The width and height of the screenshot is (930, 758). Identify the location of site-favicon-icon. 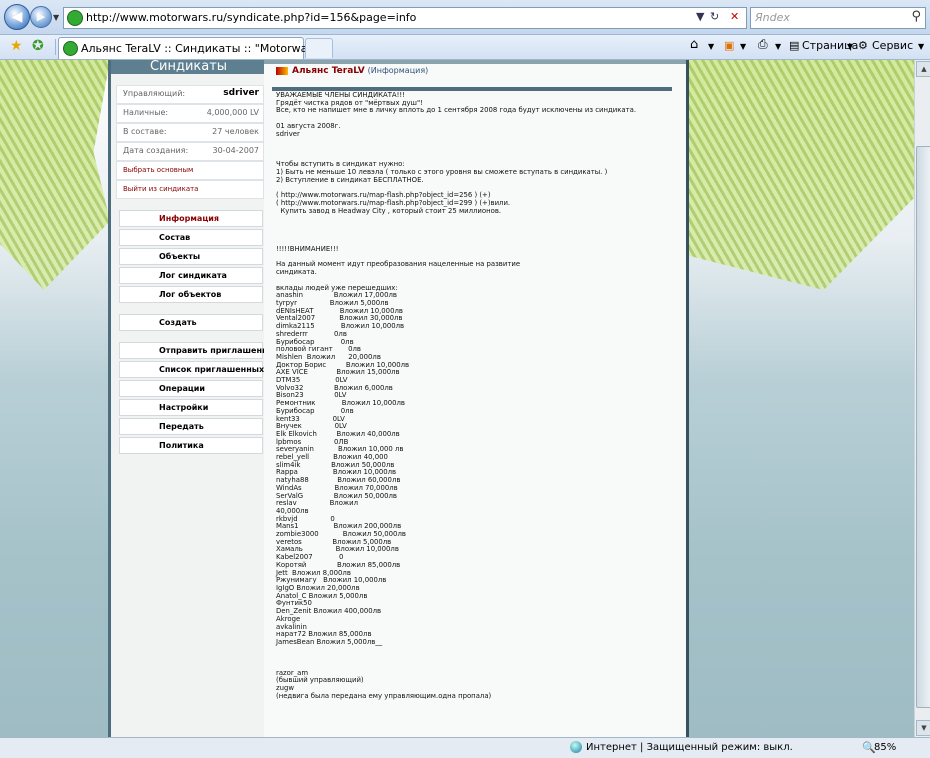
(75, 18).